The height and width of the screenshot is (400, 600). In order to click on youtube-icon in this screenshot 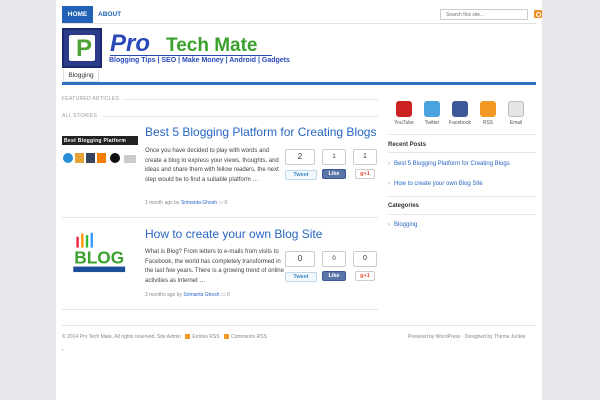, I will do `click(404, 109)`.